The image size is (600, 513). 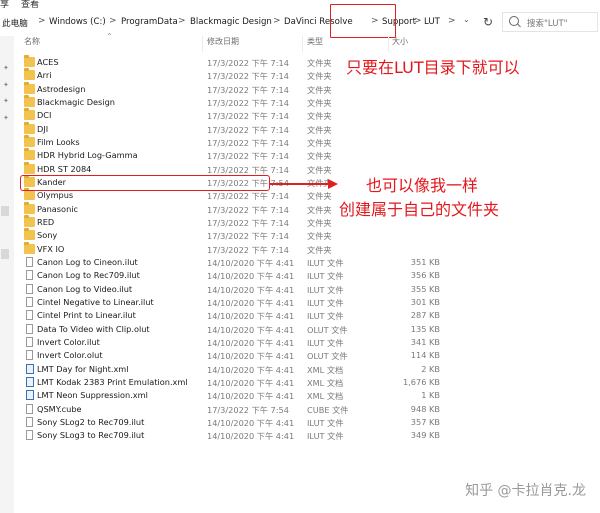 What do you see at coordinates (300, 248) in the screenshot?
I see `file-row: VFX IO 17/3/2022 下午 7:14 文件夹` at bounding box center [300, 248].